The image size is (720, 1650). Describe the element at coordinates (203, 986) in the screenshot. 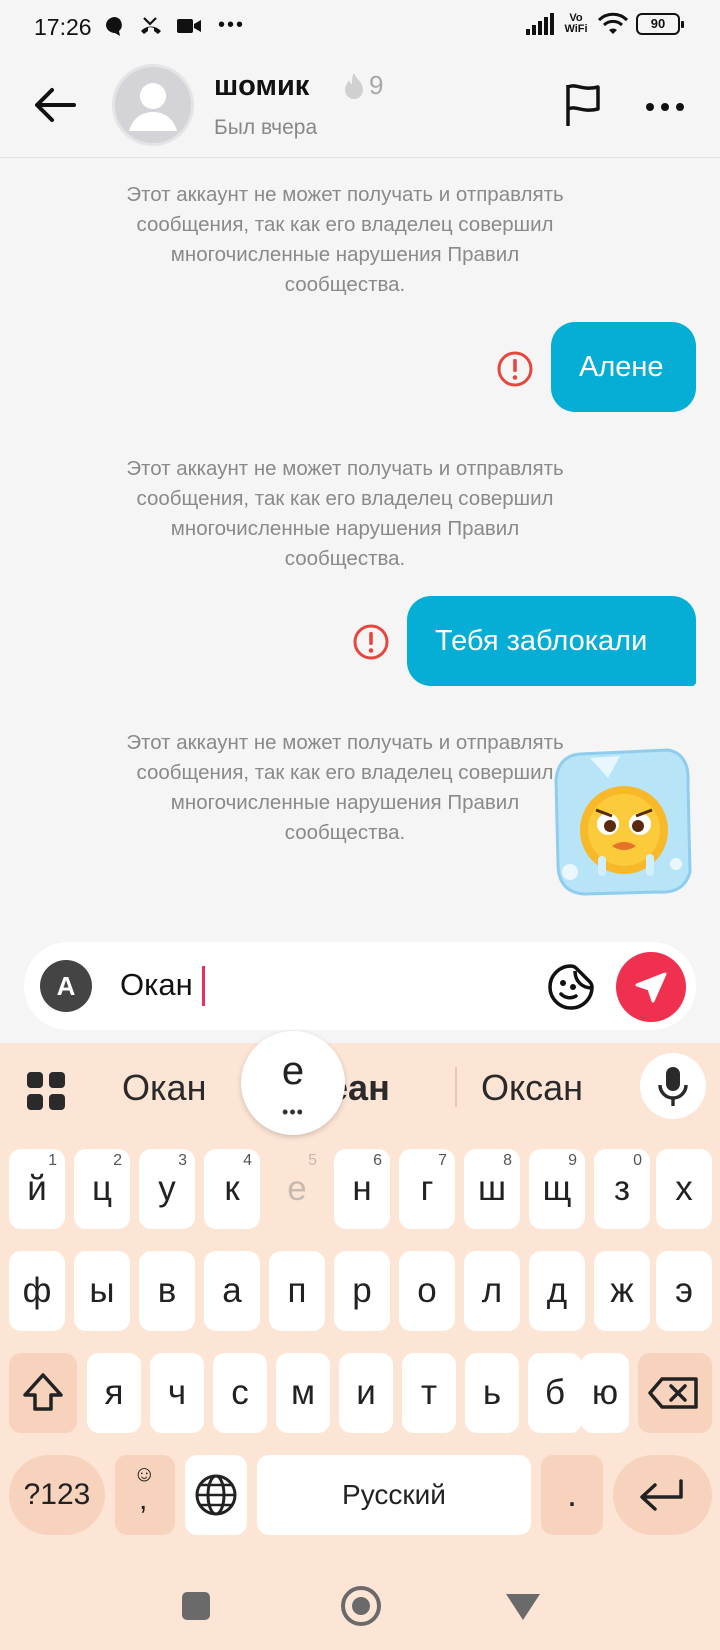

I see `text-caret` at that location.